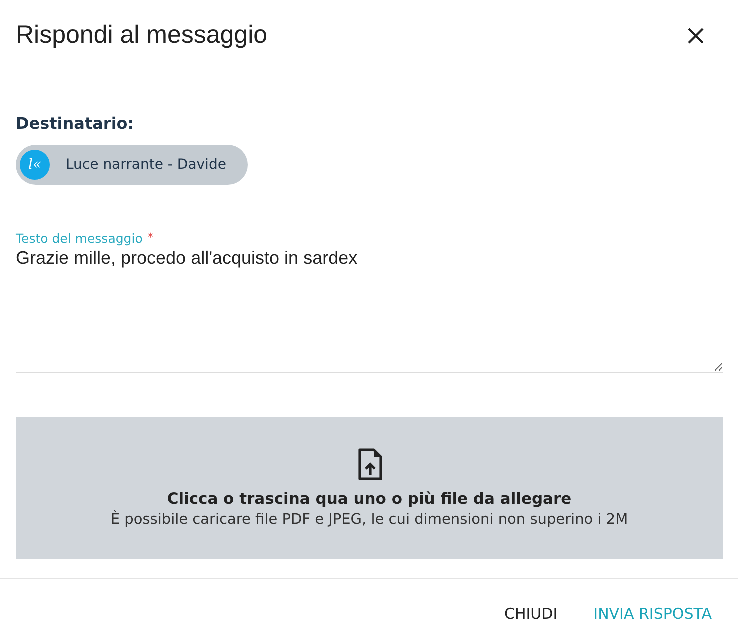  Describe the element at coordinates (76, 123) in the screenshot. I see `recipient-label: Destinatario:` at that location.